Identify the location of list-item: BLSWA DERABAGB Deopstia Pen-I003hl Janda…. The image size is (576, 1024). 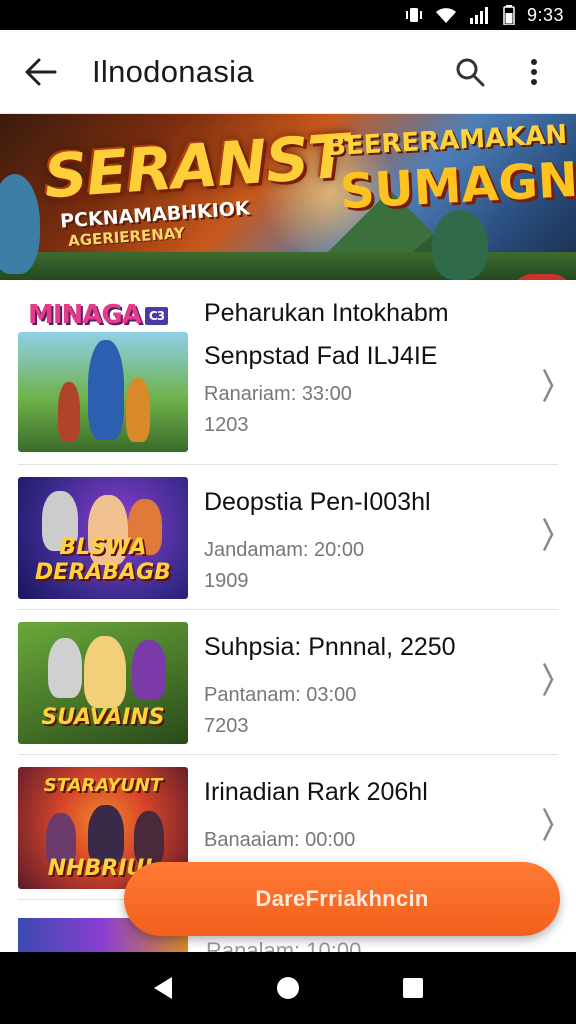
(288, 537).